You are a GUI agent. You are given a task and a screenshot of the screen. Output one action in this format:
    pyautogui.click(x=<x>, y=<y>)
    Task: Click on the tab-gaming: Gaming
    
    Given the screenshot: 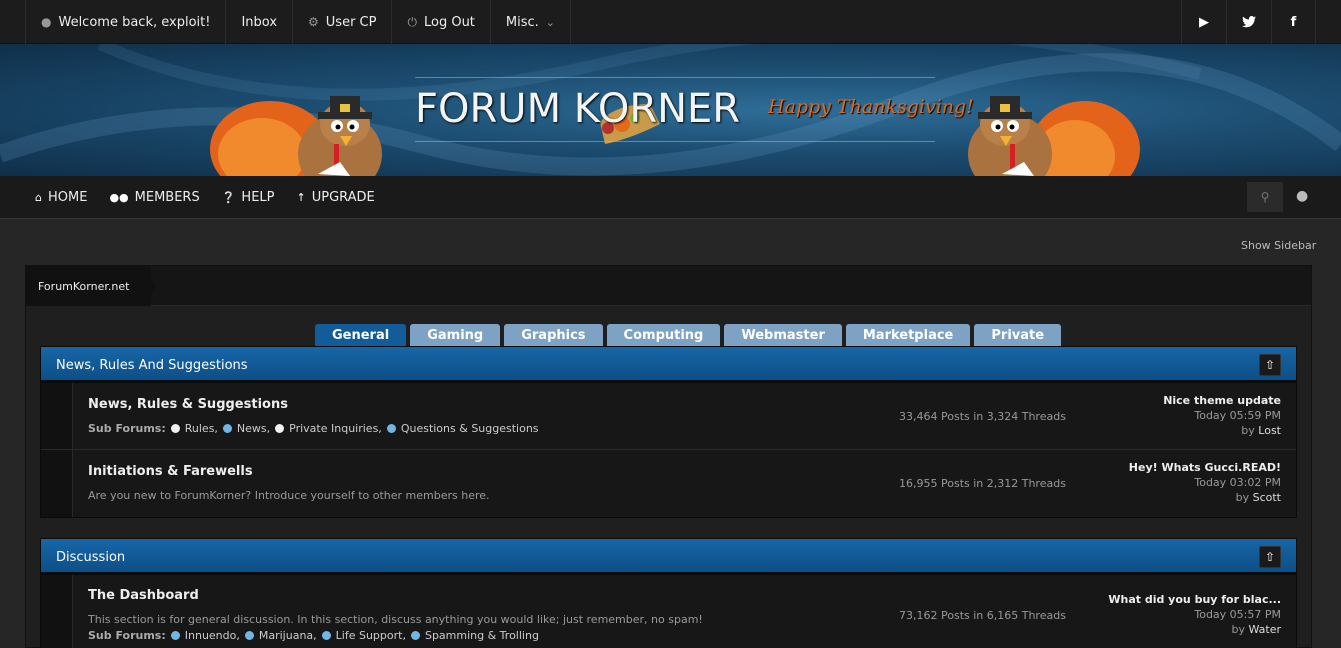 What is the action you would take?
    pyautogui.click(x=455, y=335)
    